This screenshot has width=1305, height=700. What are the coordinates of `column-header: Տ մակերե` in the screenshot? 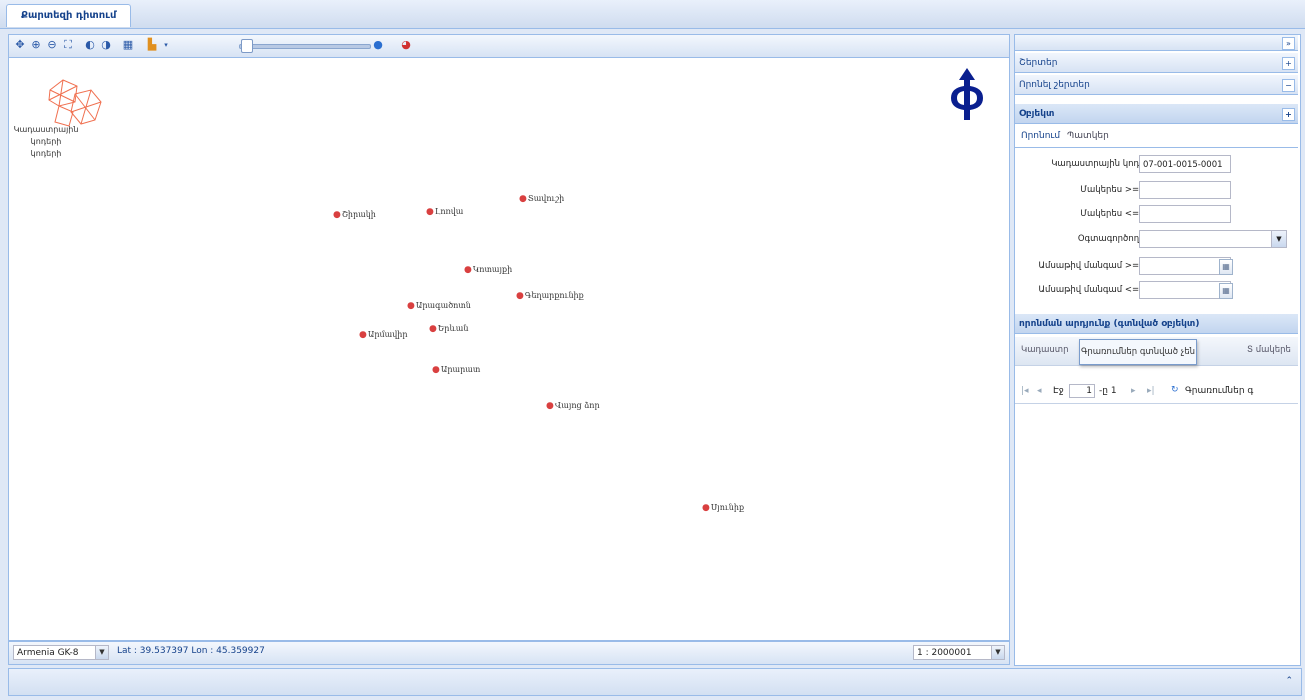 It's located at (1269, 350).